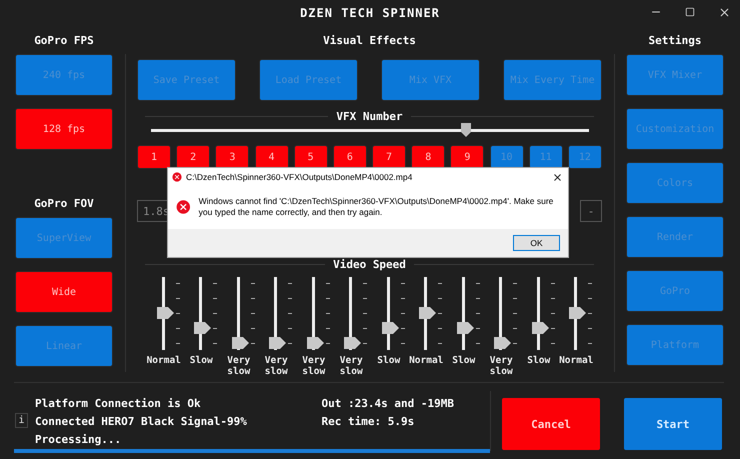 The height and width of the screenshot is (459, 740). Describe the element at coordinates (507, 157) in the screenshot. I see `number-button: 10` at that location.